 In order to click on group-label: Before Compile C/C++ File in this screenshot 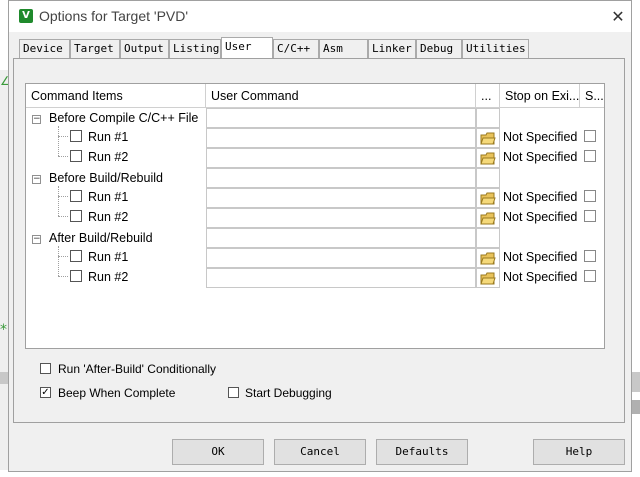, I will do `click(124, 118)`.